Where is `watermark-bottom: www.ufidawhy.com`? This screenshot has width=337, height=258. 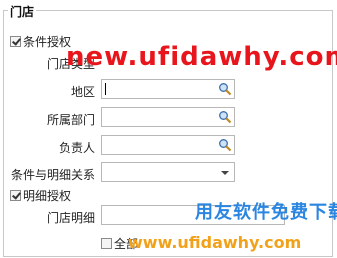 watermark-bottom: www.ufidawhy.com is located at coordinates (215, 242).